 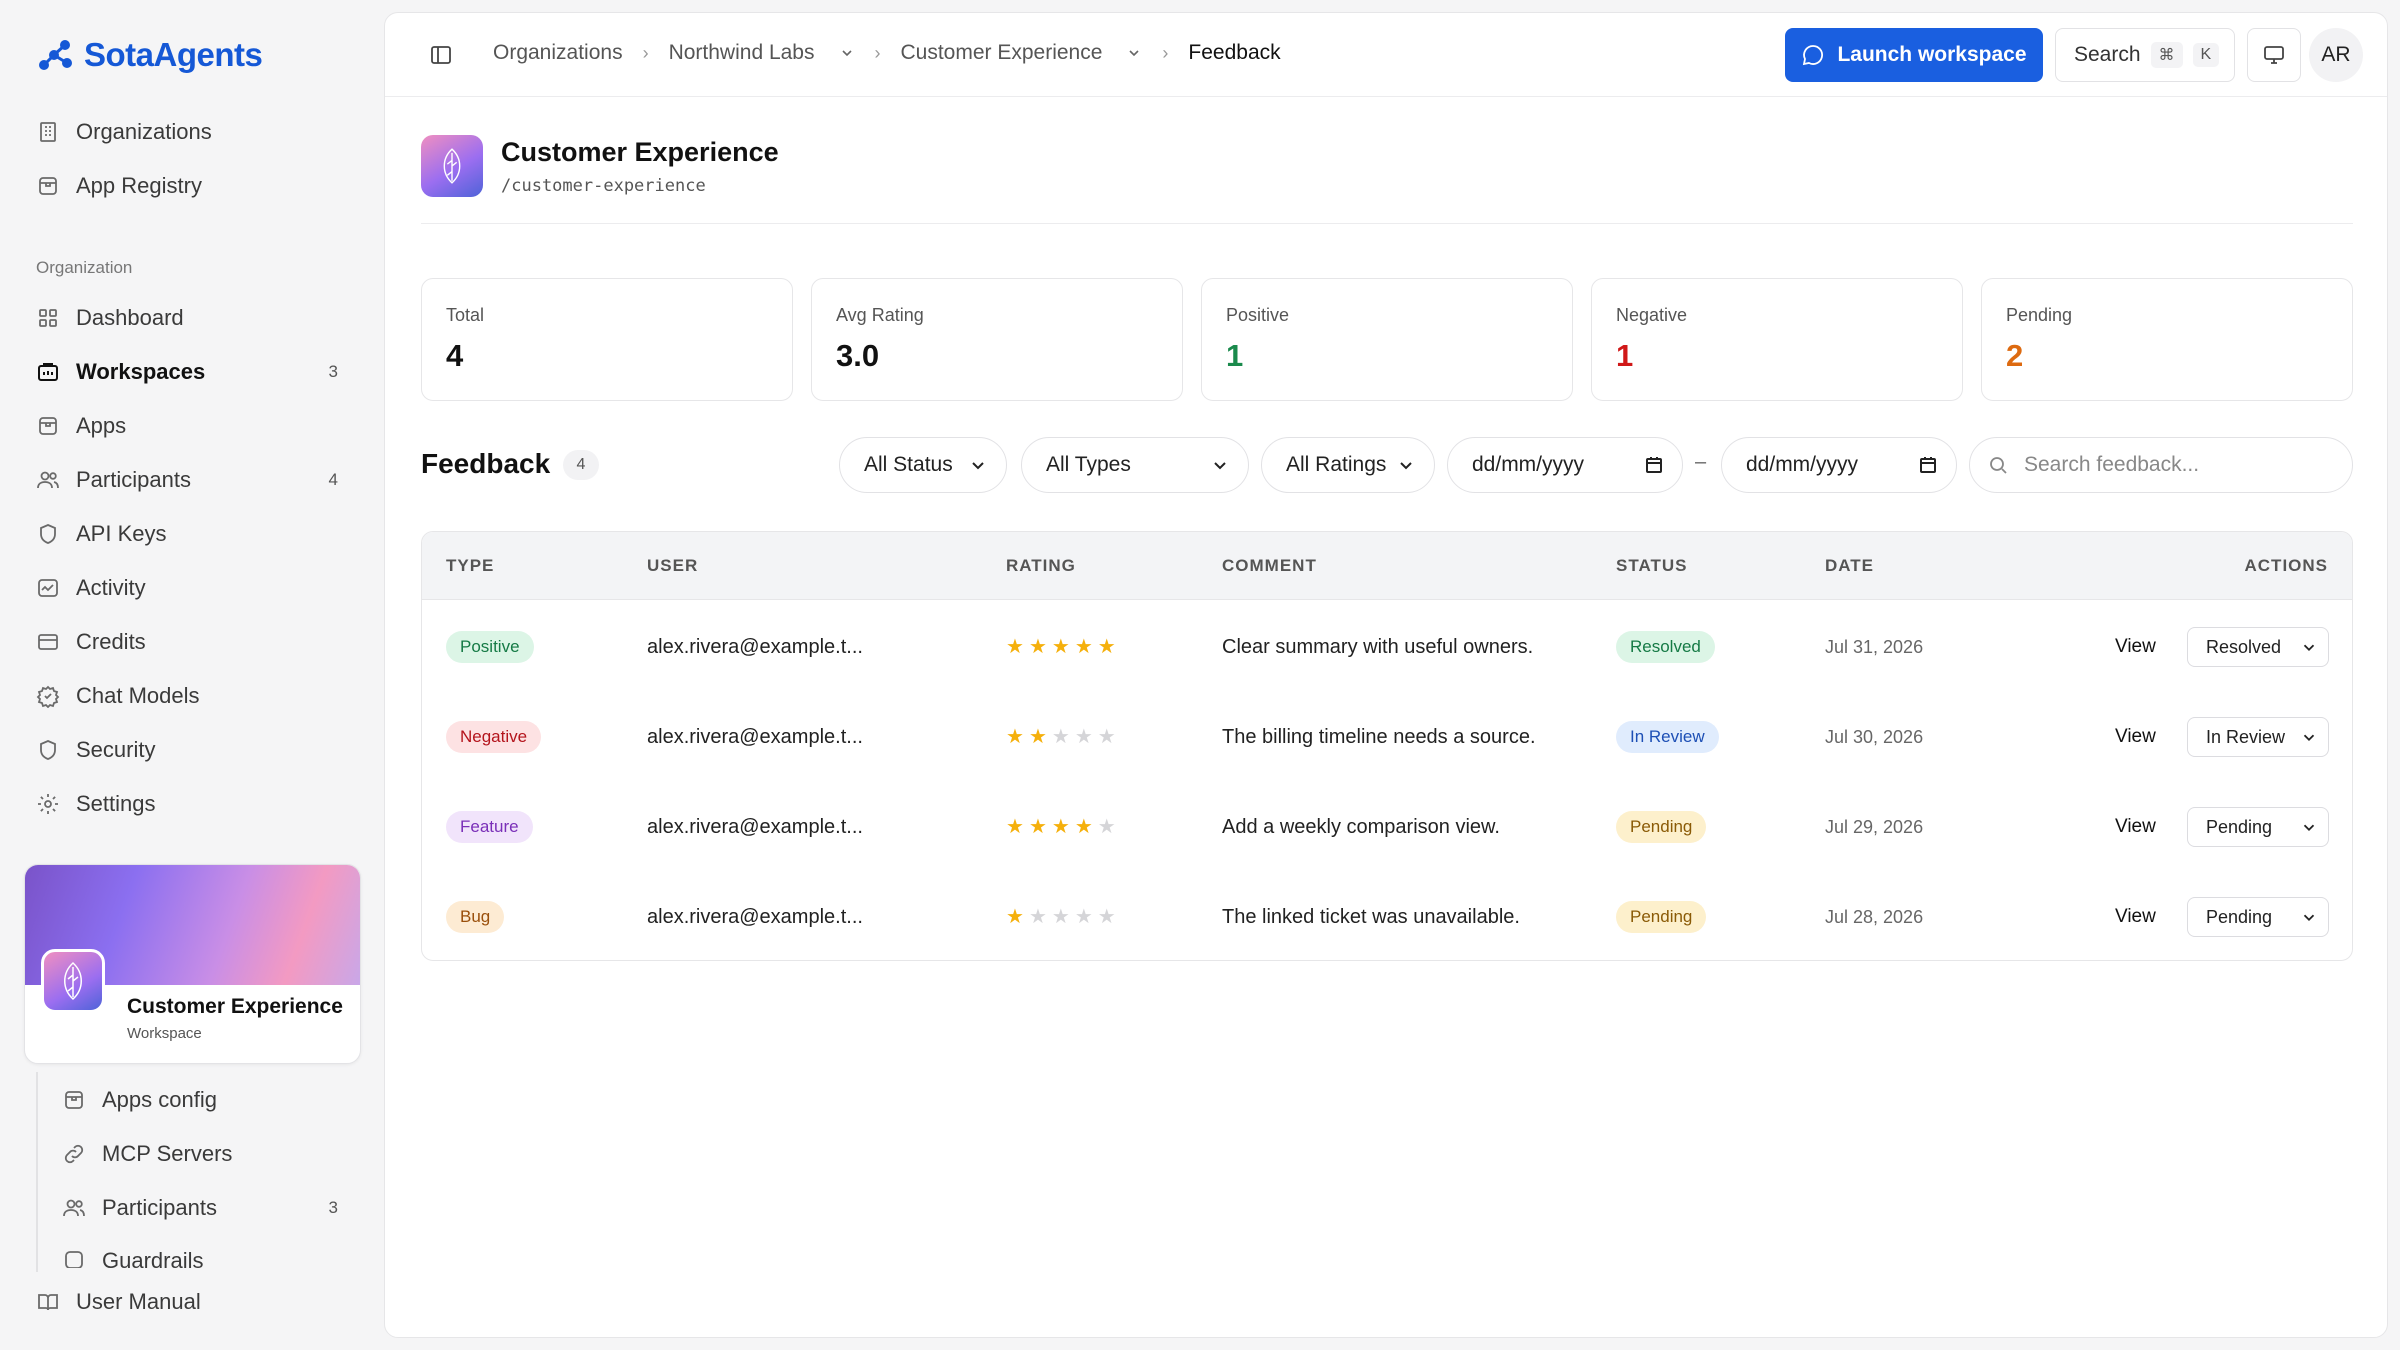 What do you see at coordinates (149, 55) in the screenshot?
I see `brand-logo: SotaAgents` at bounding box center [149, 55].